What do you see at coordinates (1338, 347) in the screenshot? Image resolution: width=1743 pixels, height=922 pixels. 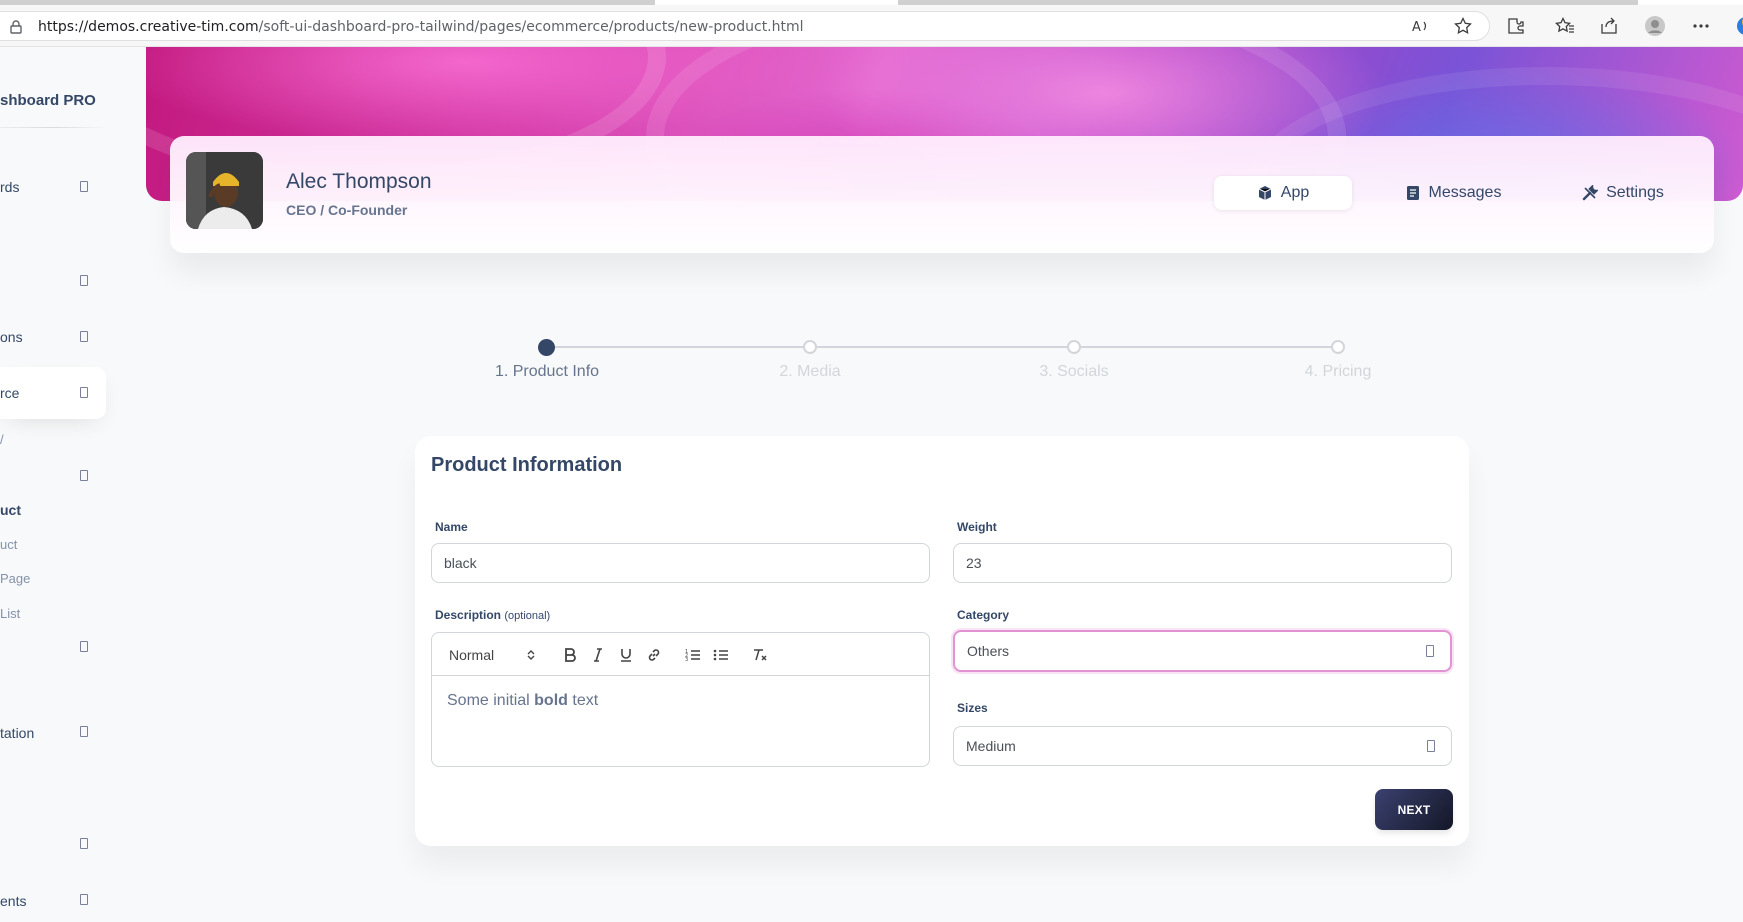 I see `step-dot-pricing` at bounding box center [1338, 347].